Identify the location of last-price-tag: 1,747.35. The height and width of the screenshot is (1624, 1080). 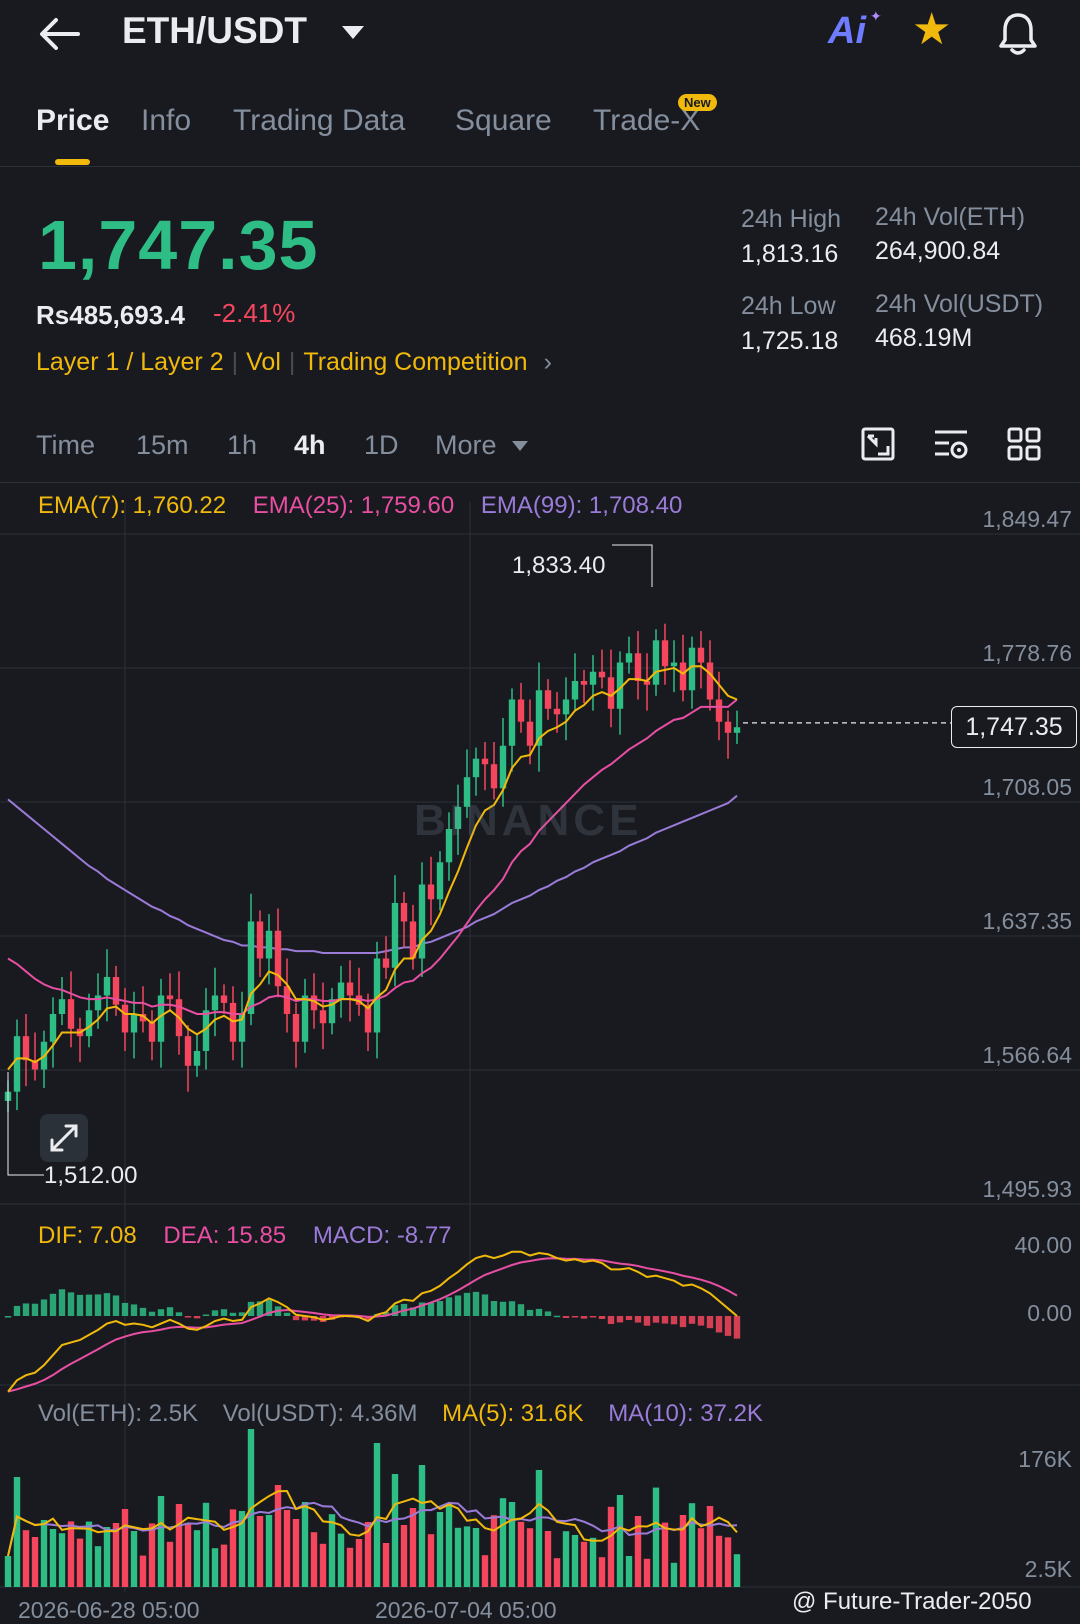
(1014, 727).